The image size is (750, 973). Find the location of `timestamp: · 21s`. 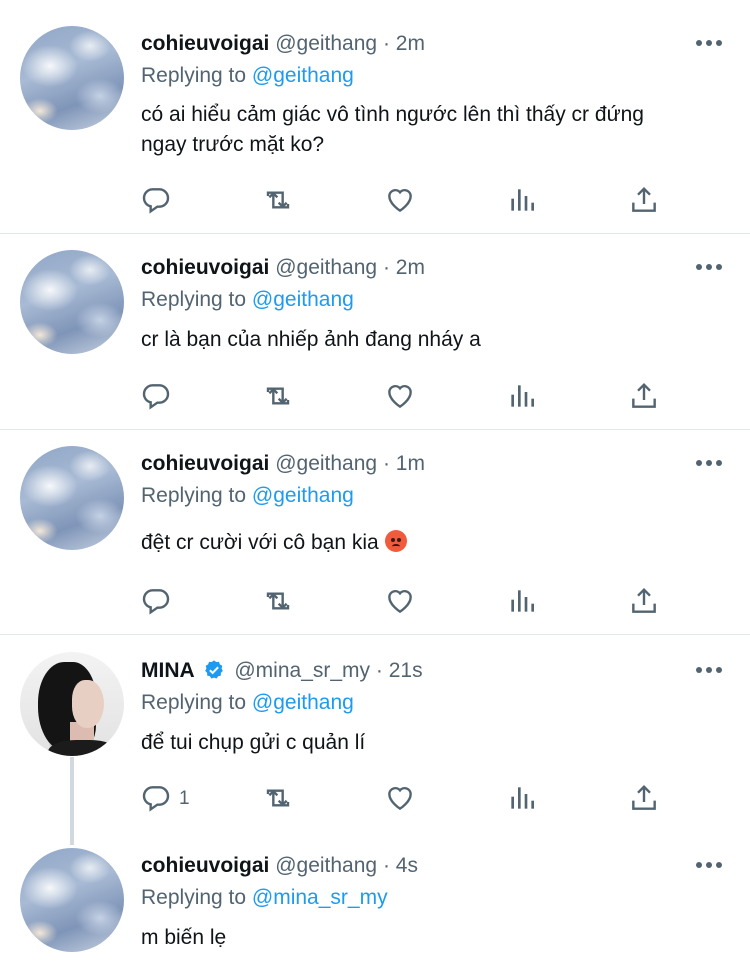

timestamp: · 21s is located at coordinates (399, 670).